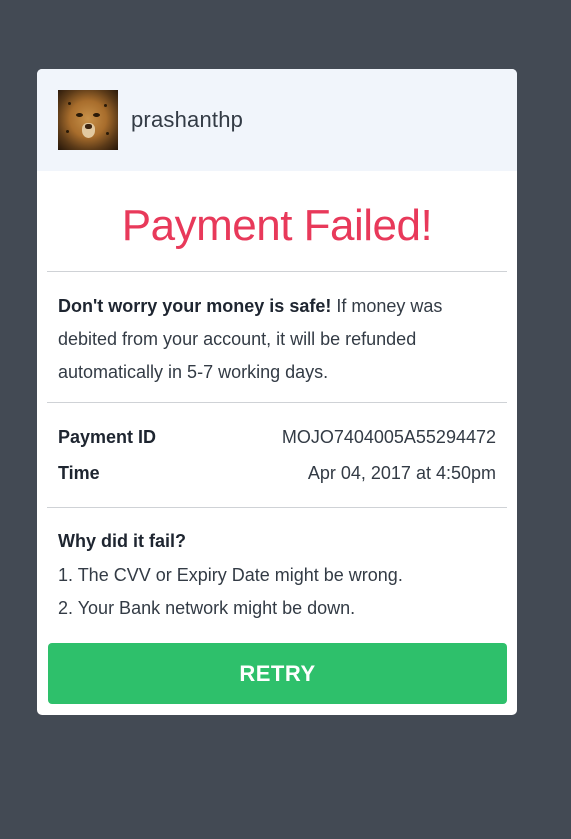  I want to click on avatar-eye-left, so click(79, 115).